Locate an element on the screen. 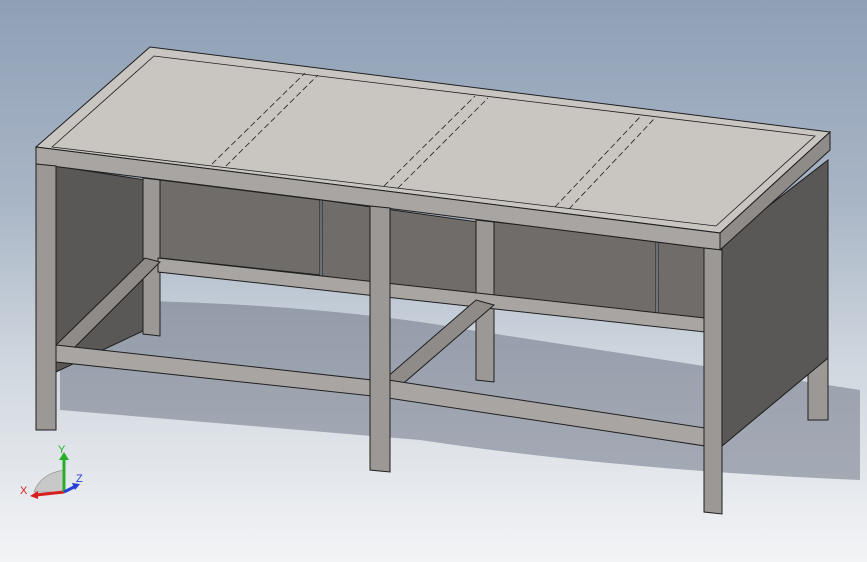 The image size is (867, 562). back-left-leg is located at coordinates (151, 257).